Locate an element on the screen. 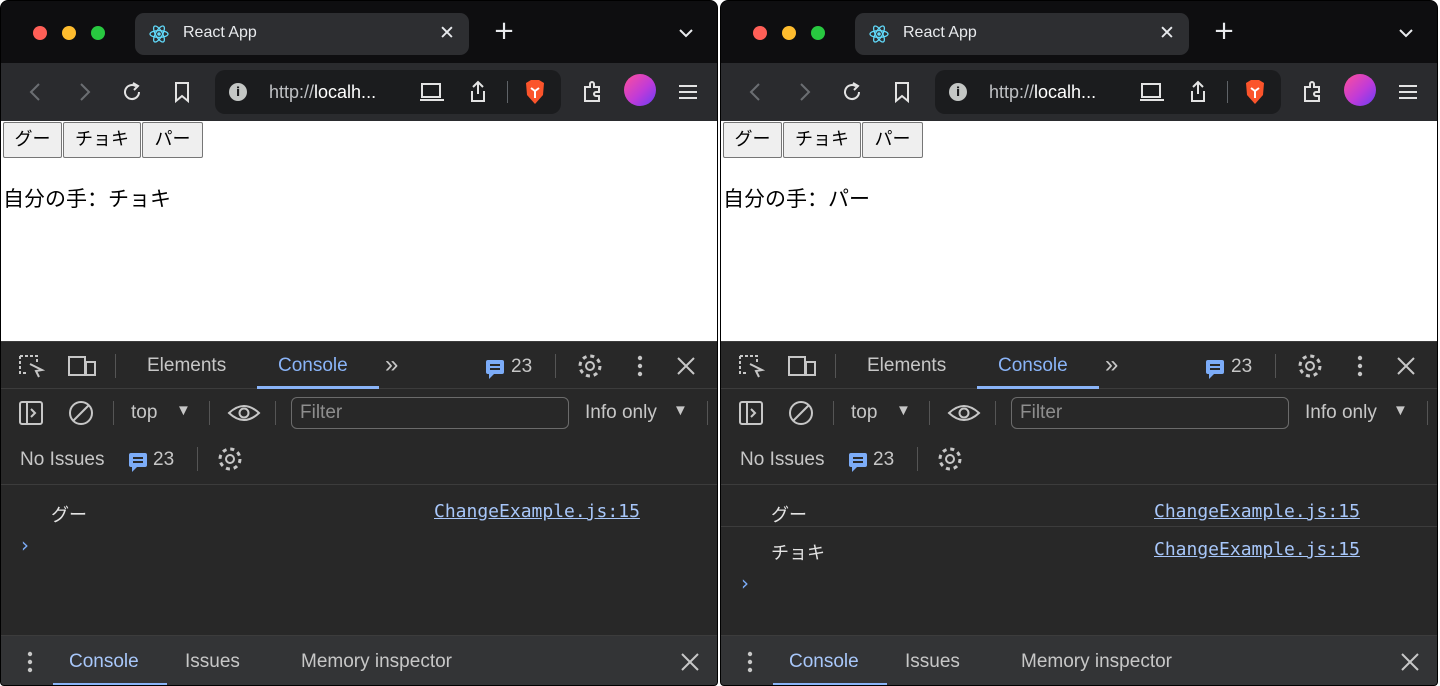 The image size is (1440, 686). context-dropdown-icon: ▼ is located at coordinates (903, 410).